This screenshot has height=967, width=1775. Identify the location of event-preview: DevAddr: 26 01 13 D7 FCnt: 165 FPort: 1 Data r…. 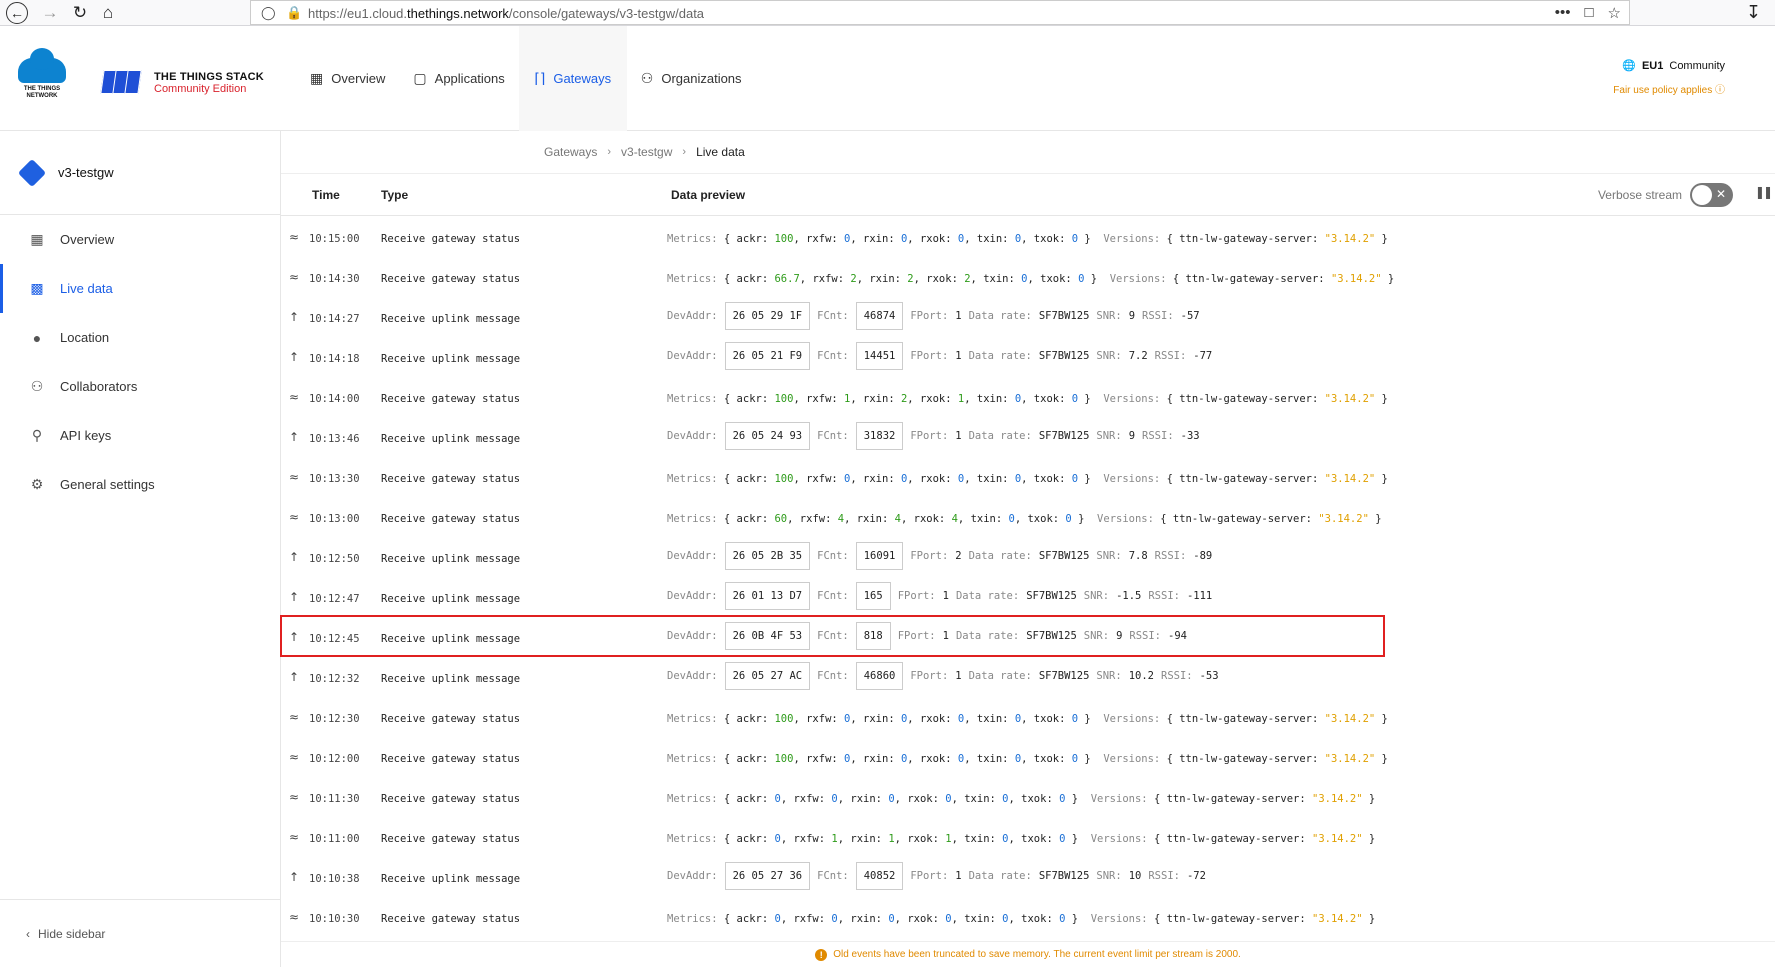
(939, 596).